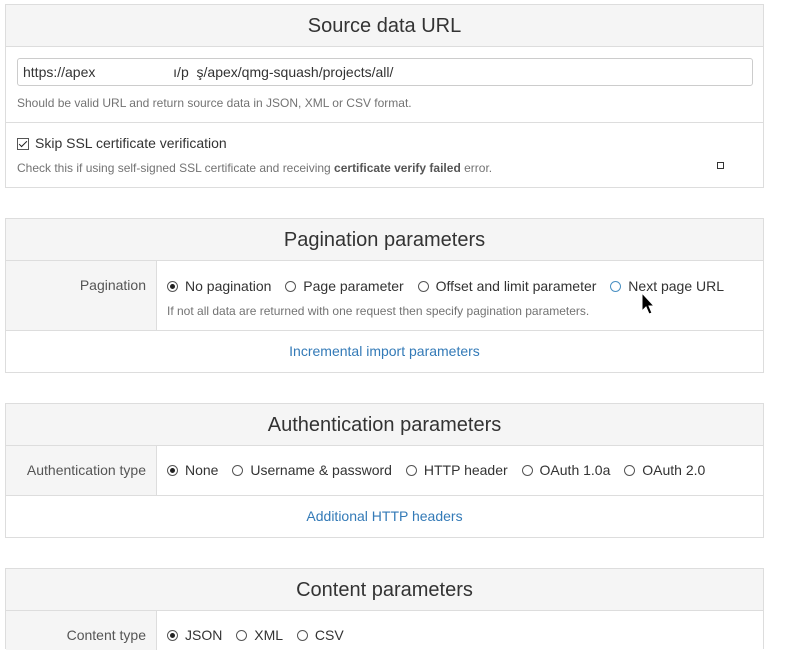 The width and height of the screenshot is (798, 660). I want to click on radio-content-xml: XML, so click(259, 635).